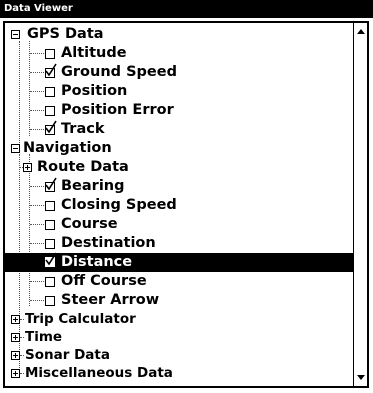 The height and width of the screenshot is (393, 373). What do you see at coordinates (179, 262) in the screenshot?
I see `tree-item-distance-selected: Distance` at bounding box center [179, 262].